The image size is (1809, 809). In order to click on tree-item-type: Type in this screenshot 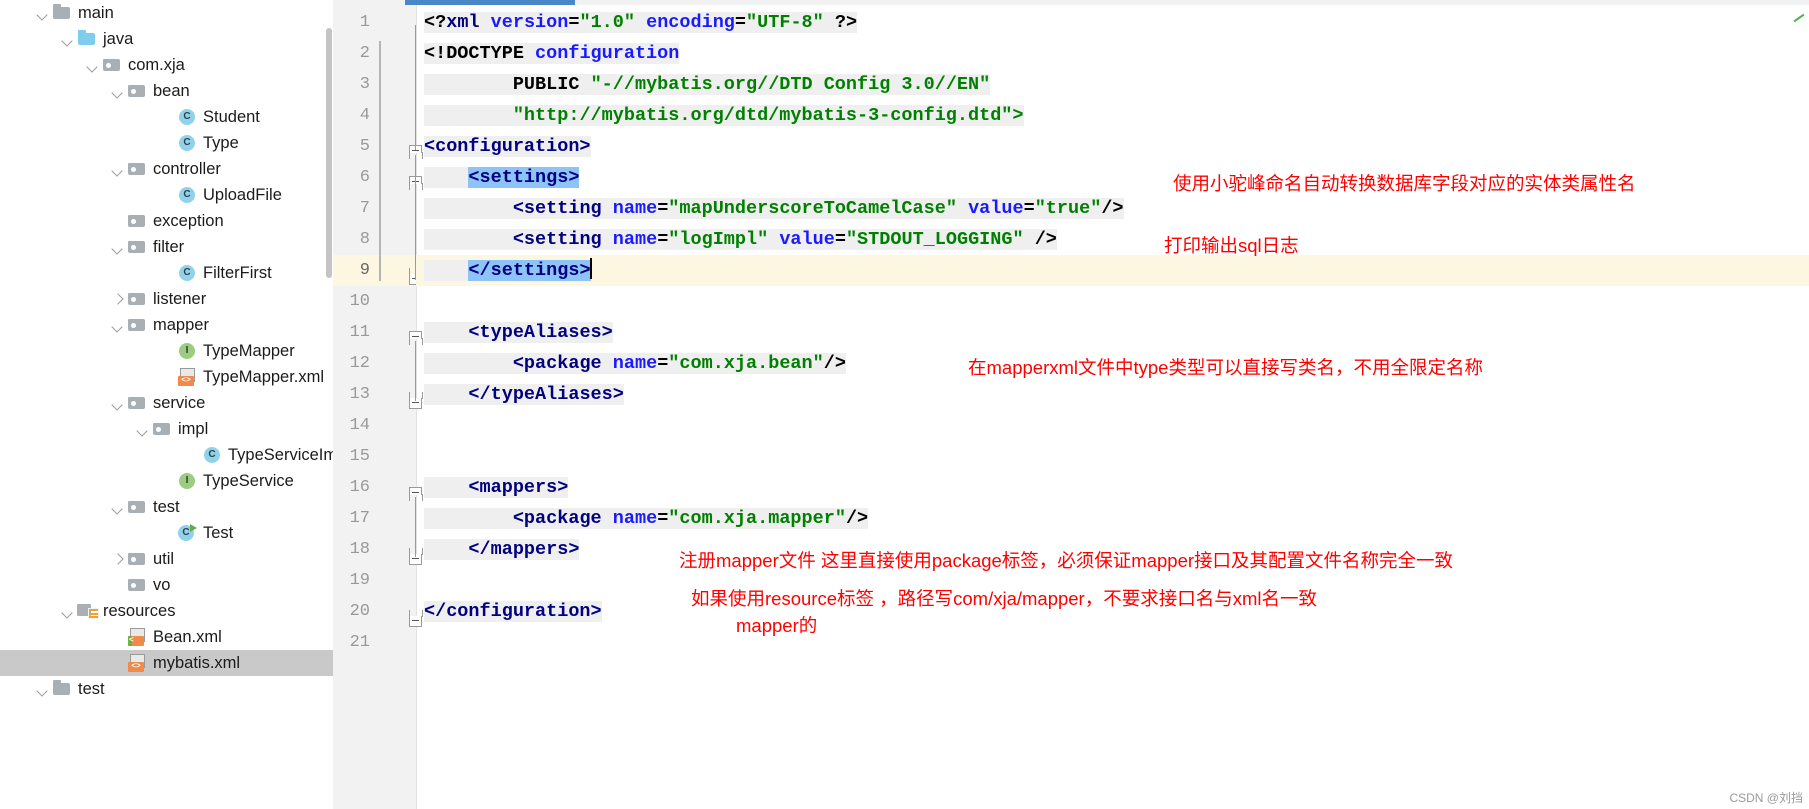, I will do `click(166, 143)`.